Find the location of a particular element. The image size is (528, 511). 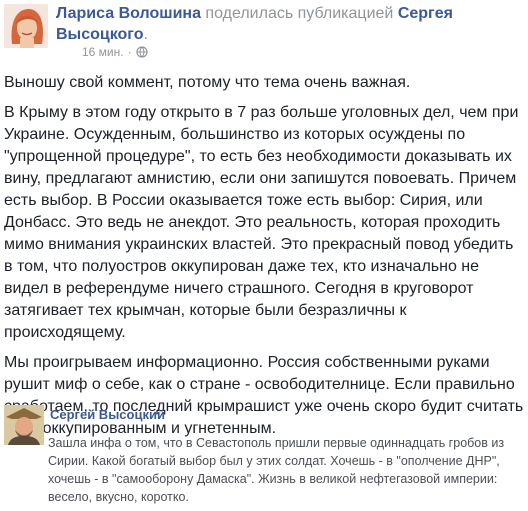

shared-author-name: Сергей Высоцкий is located at coordinates (107, 414).